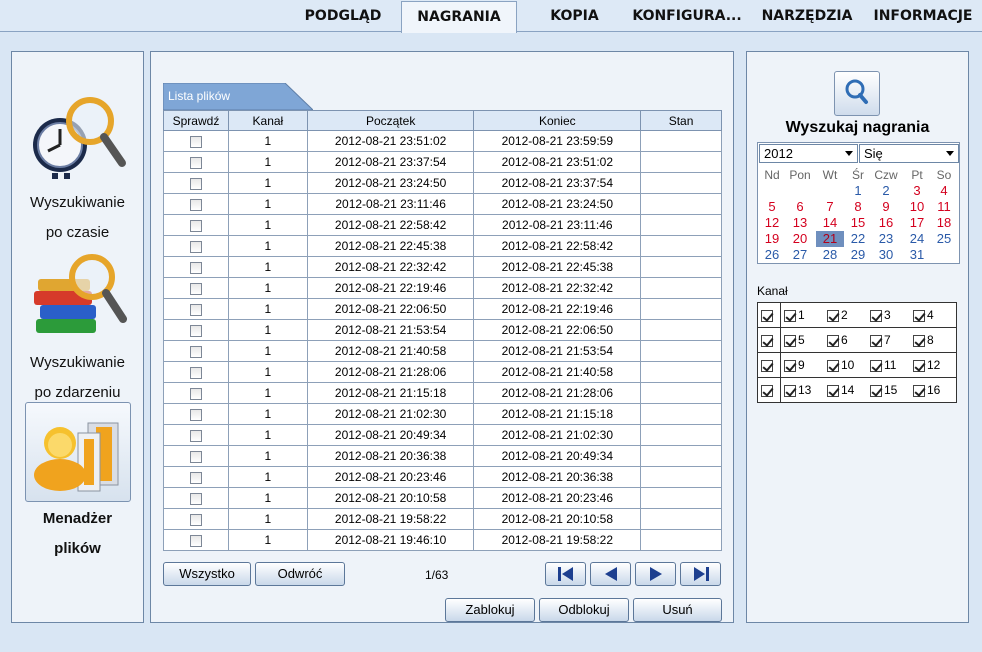 The image size is (982, 652). I want to click on table-row: 1 2012-08-21 22:32:42 2012-08-21 22:45:38, so click(442, 267).